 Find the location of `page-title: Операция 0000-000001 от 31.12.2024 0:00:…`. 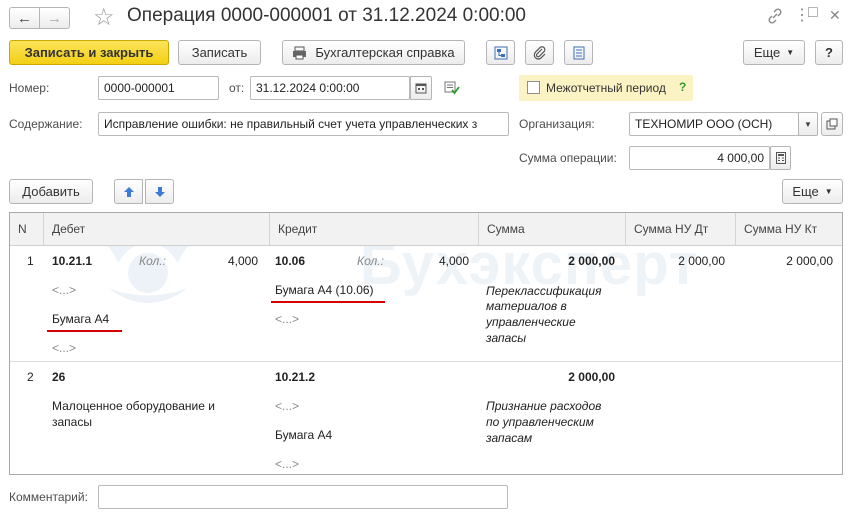

page-title: Операция 0000-000001 от 31.12.2024 0:00:… is located at coordinates (326, 15).